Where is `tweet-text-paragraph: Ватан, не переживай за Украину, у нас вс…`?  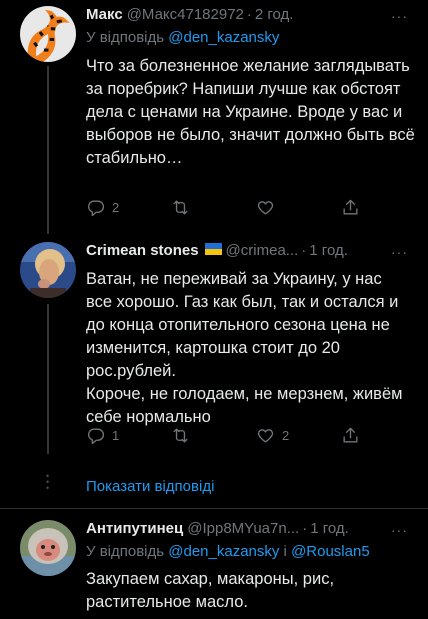
tweet-text-paragraph: Ватан, не переживай за Украину, у нас вс… is located at coordinates (242, 325).